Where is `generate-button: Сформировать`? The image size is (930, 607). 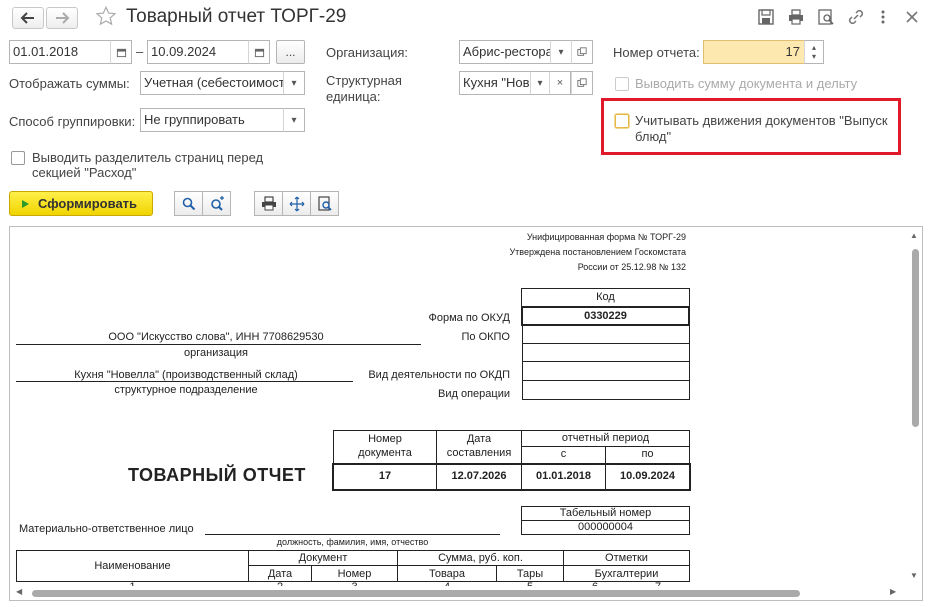 generate-button: Сформировать is located at coordinates (81, 203).